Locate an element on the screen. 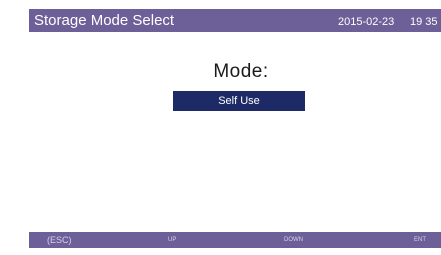 Image resolution: width=441 pixels, height=255 pixels. esc-key: (ESC) is located at coordinates (59, 240).